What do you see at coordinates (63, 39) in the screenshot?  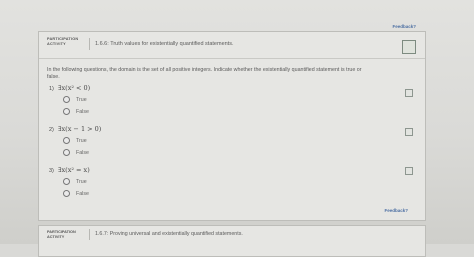 I see `activity-type-line1: PARTICIPATION` at bounding box center [63, 39].